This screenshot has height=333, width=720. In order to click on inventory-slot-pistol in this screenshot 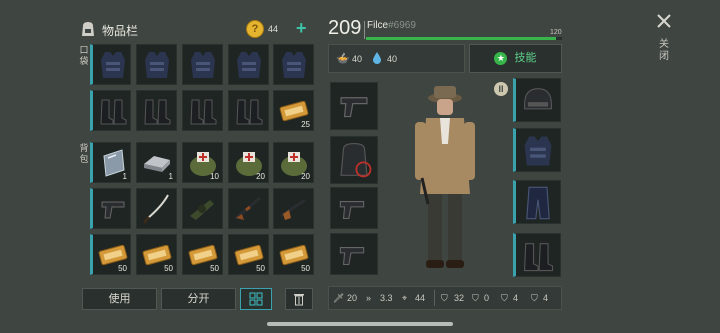, I will do `click(110, 208)`.